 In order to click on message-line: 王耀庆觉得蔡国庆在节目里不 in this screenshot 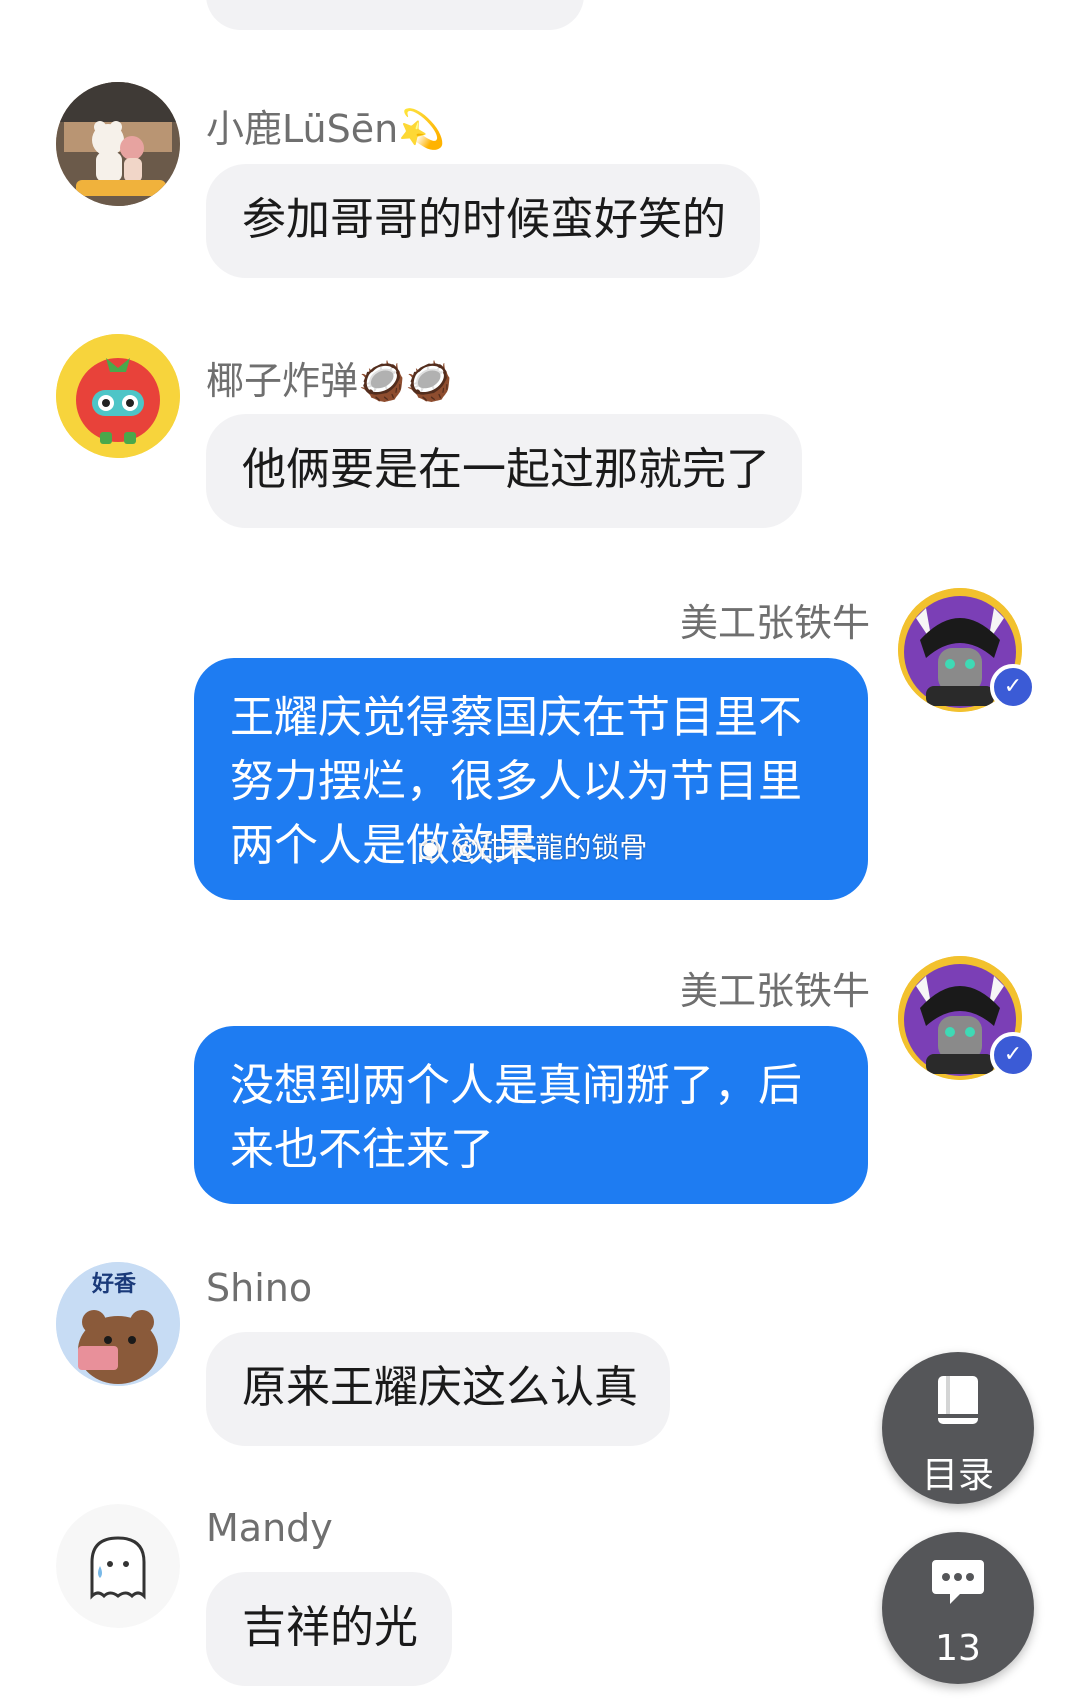, I will do `click(516, 717)`.